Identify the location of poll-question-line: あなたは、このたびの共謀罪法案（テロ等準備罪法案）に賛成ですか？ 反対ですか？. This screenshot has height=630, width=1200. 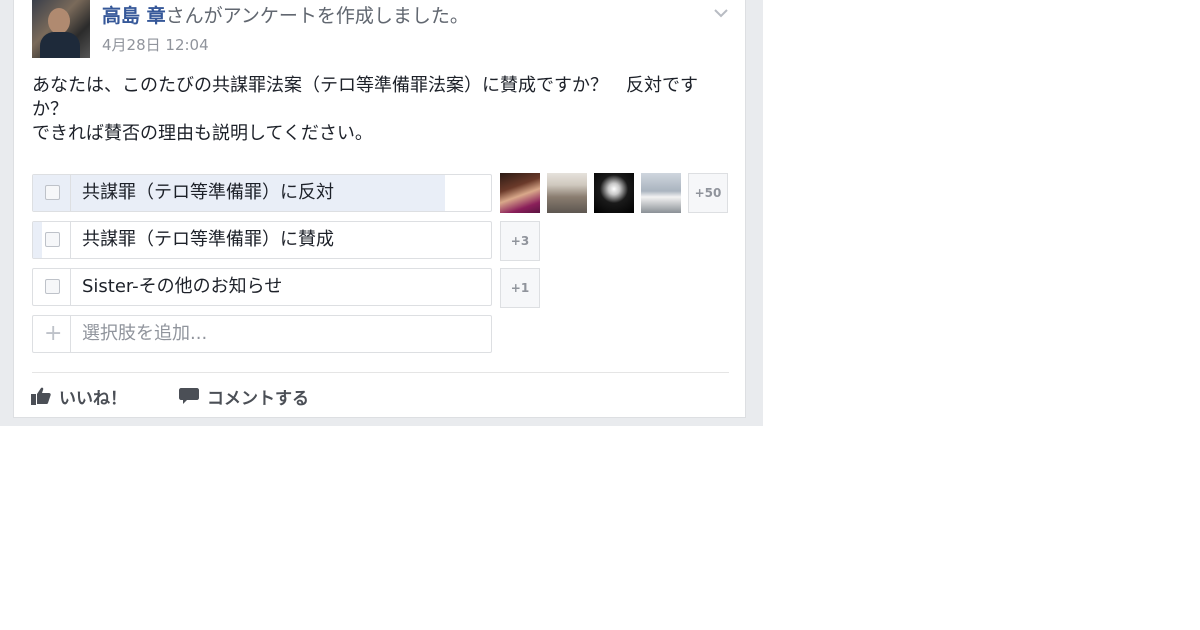
(365, 97).